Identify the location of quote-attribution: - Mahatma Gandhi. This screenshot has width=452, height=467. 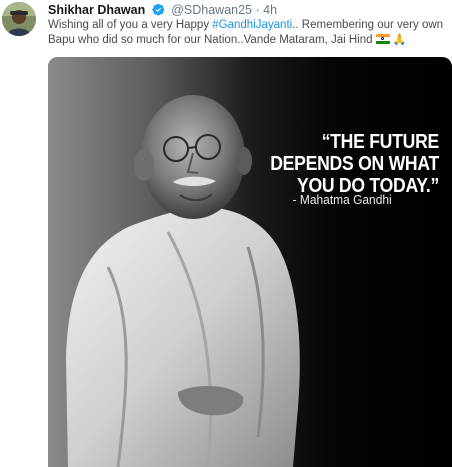
(342, 199).